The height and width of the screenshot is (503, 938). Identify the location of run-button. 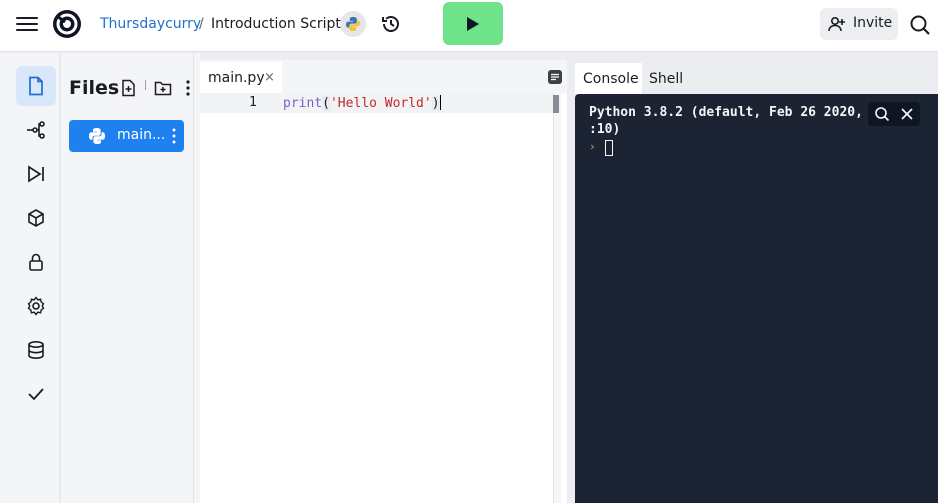
(473, 23).